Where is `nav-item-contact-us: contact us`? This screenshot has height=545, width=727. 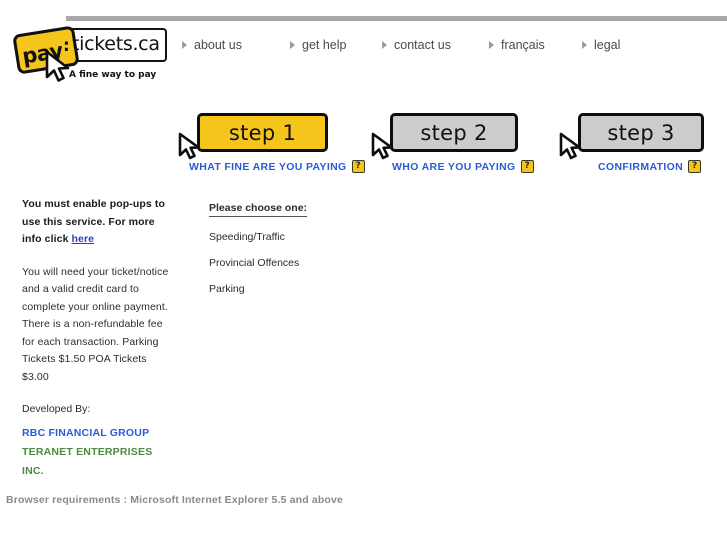 nav-item-contact-us: contact us is located at coordinates (416, 45).